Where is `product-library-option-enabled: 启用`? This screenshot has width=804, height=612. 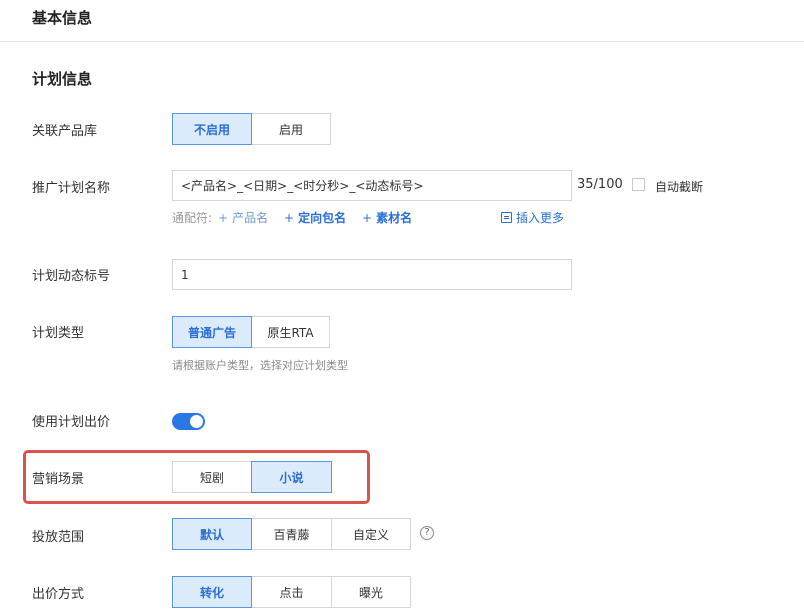 product-library-option-enabled: 启用 is located at coordinates (291, 129).